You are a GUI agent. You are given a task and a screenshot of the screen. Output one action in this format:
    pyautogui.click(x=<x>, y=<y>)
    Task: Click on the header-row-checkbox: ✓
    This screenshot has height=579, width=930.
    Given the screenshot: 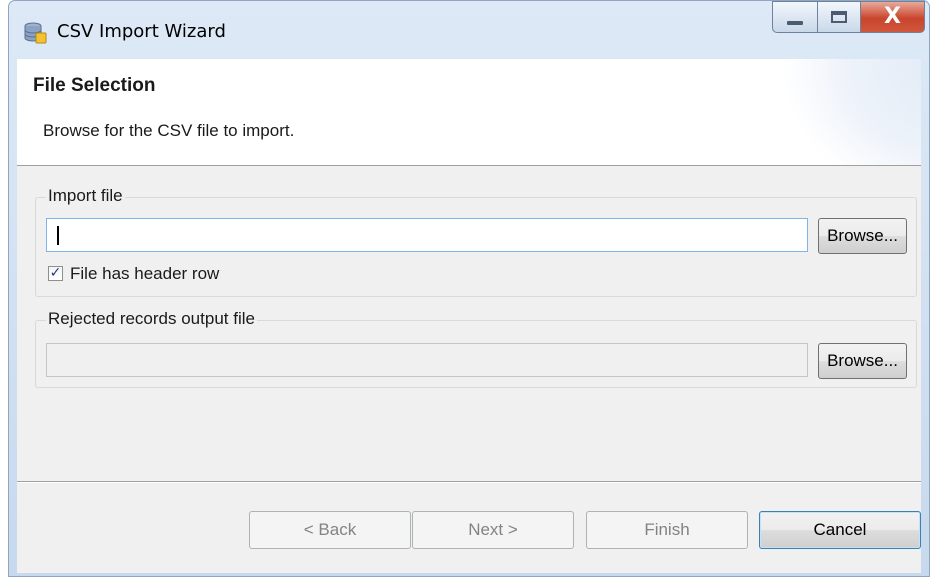 What is the action you would take?
    pyautogui.click(x=55, y=273)
    